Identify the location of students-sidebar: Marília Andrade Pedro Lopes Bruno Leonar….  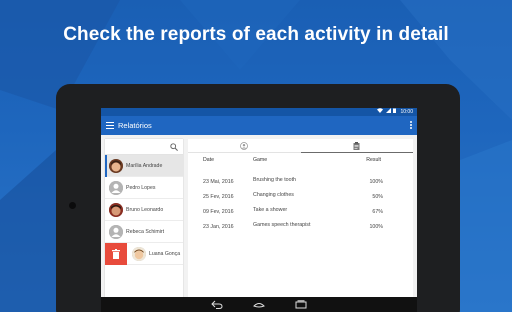
(144, 220).